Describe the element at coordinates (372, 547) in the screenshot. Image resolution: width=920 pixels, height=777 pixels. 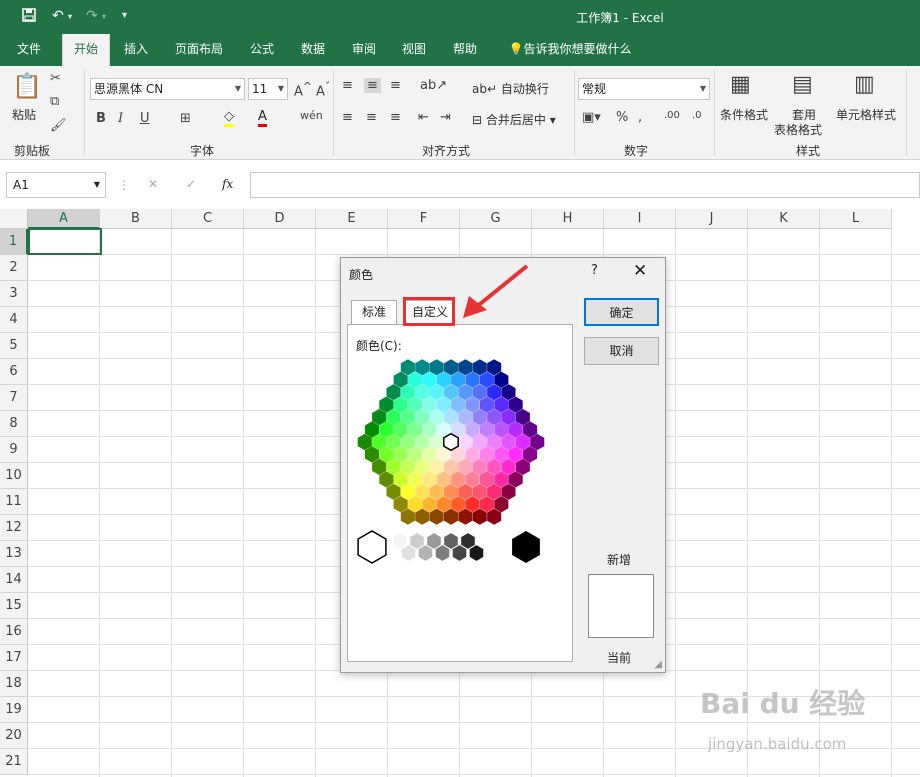
I see `white-swatch` at that location.